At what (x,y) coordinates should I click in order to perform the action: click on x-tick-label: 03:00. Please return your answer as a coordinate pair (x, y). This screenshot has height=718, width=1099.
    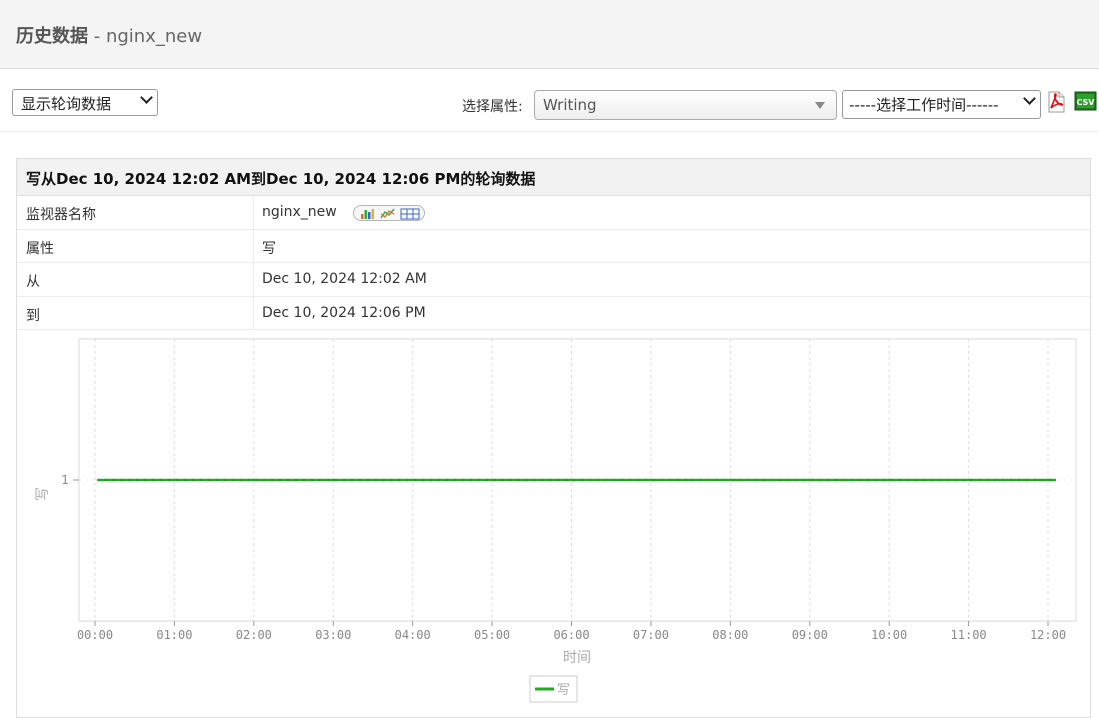
    Looking at the image, I should click on (333, 635).